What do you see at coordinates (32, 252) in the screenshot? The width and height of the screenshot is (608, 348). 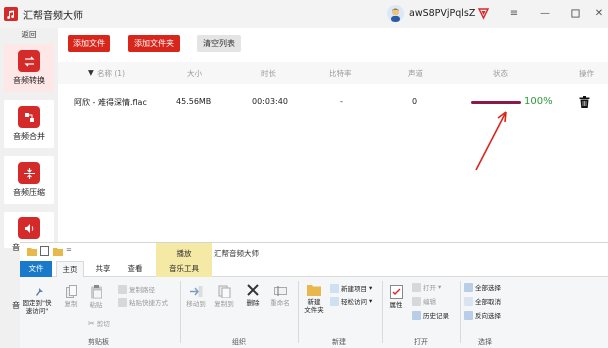 I see `folder-icon` at bounding box center [32, 252].